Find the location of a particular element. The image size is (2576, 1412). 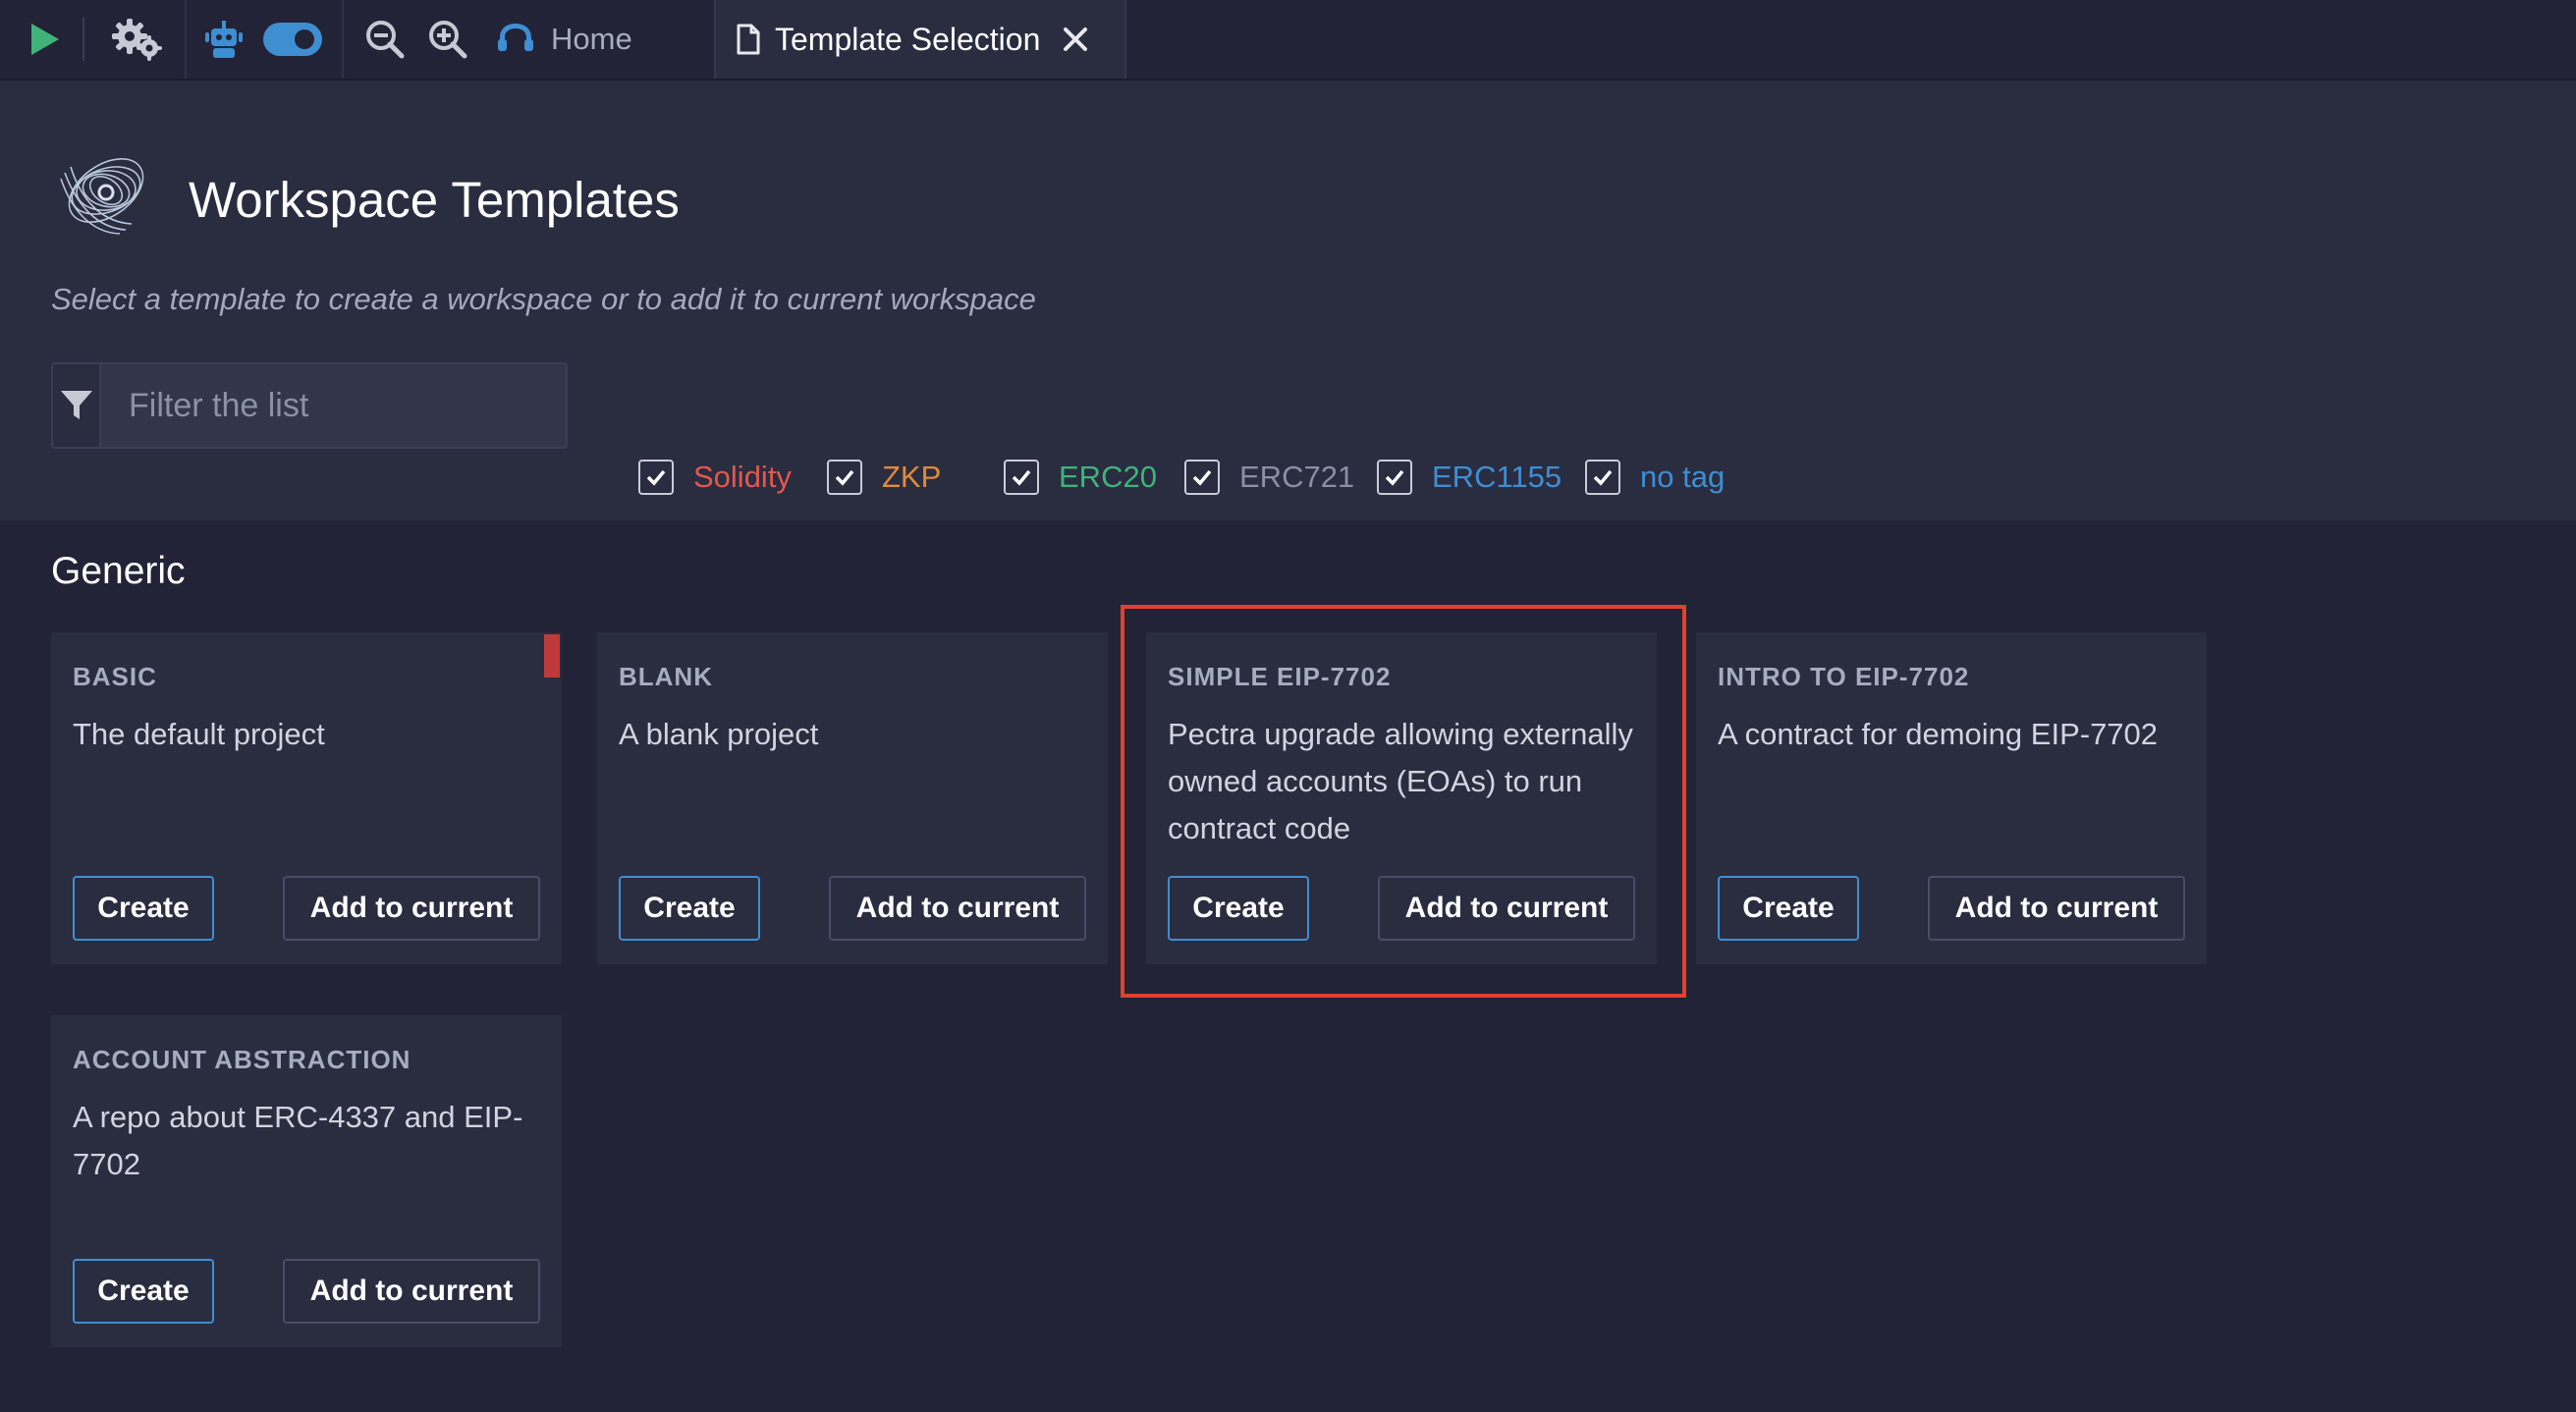

tag-label: ZKP is located at coordinates (912, 477).